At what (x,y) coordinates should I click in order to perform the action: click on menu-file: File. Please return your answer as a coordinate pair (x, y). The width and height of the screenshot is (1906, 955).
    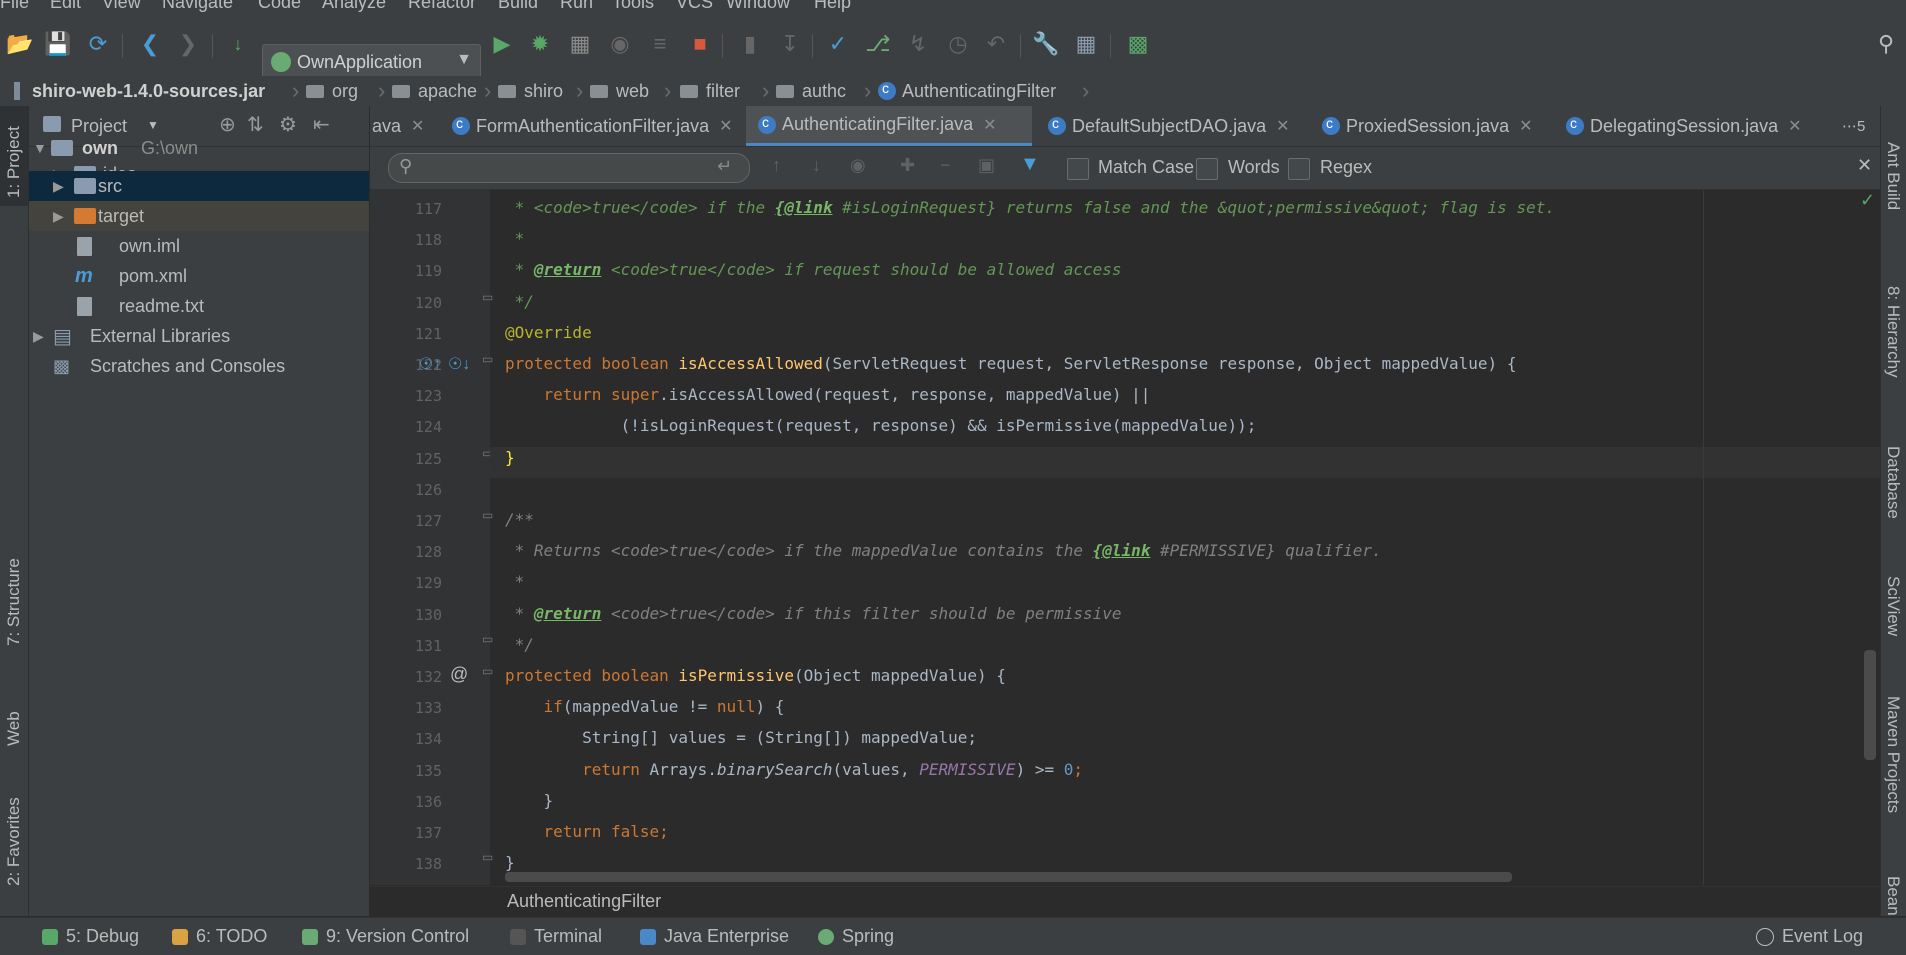
    Looking at the image, I should click on (14, 6).